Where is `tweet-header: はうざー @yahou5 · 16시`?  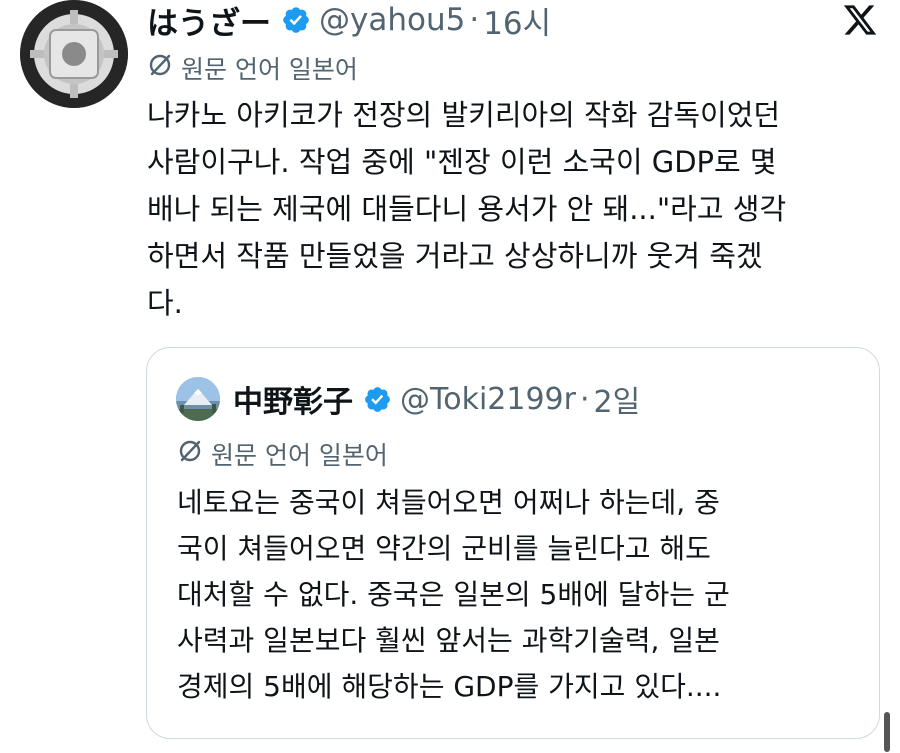
tweet-header: はうざー @yahou5 · 16시 is located at coordinates (349, 21).